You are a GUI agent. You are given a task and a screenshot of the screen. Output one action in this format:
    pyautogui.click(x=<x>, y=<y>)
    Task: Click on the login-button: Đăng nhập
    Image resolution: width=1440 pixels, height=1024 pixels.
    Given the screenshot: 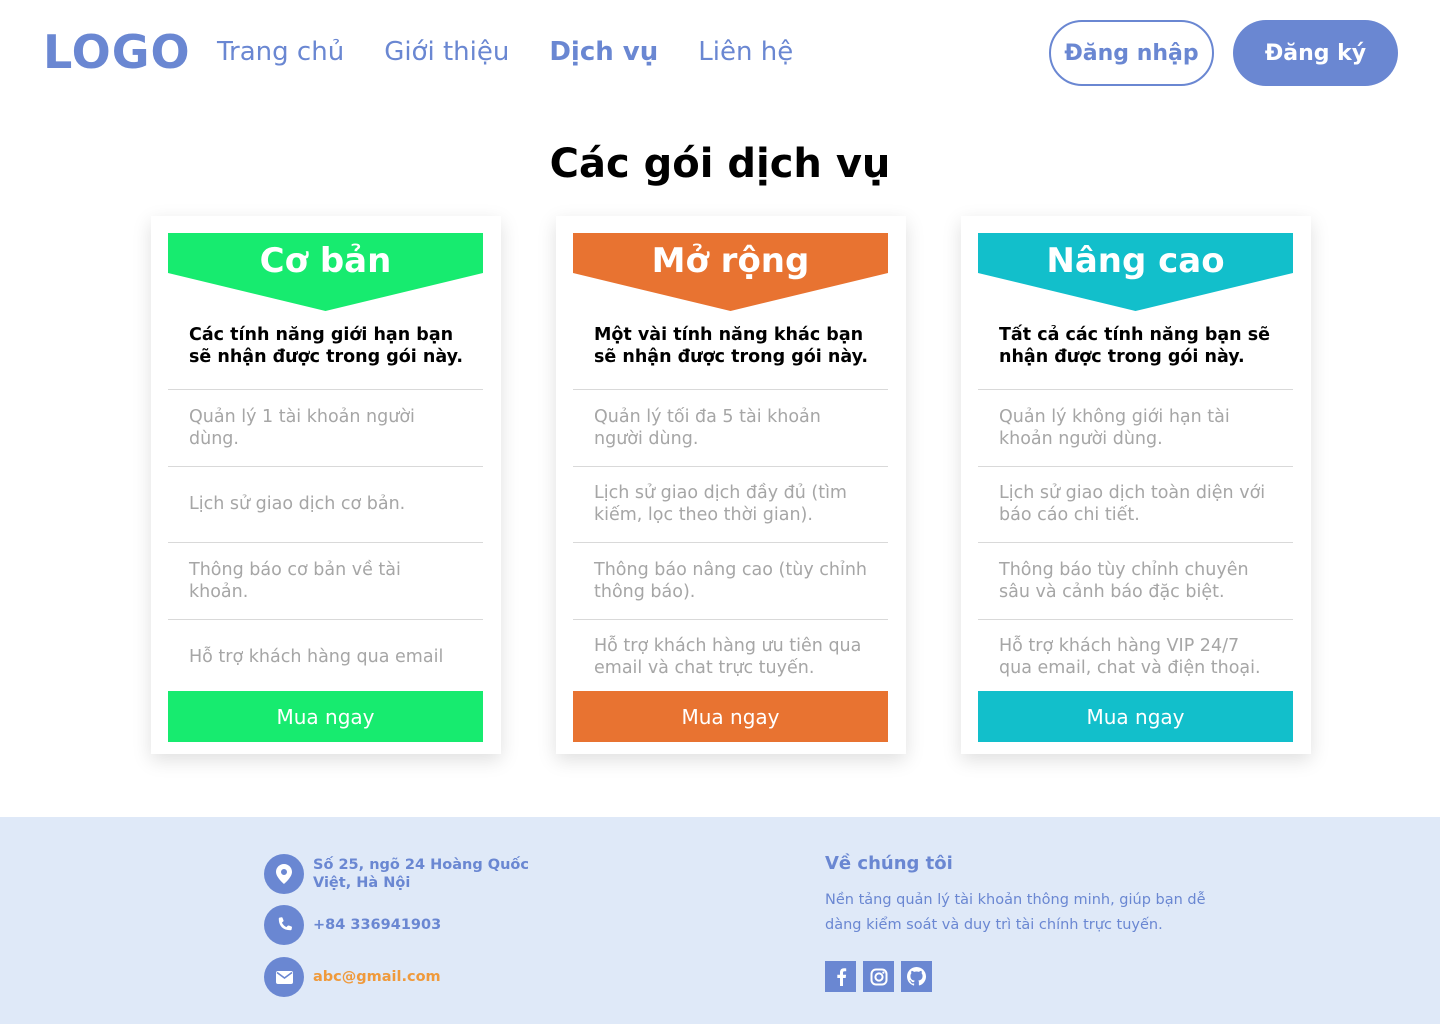 What is the action you would take?
    pyautogui.click(x=1131, y=53)
    